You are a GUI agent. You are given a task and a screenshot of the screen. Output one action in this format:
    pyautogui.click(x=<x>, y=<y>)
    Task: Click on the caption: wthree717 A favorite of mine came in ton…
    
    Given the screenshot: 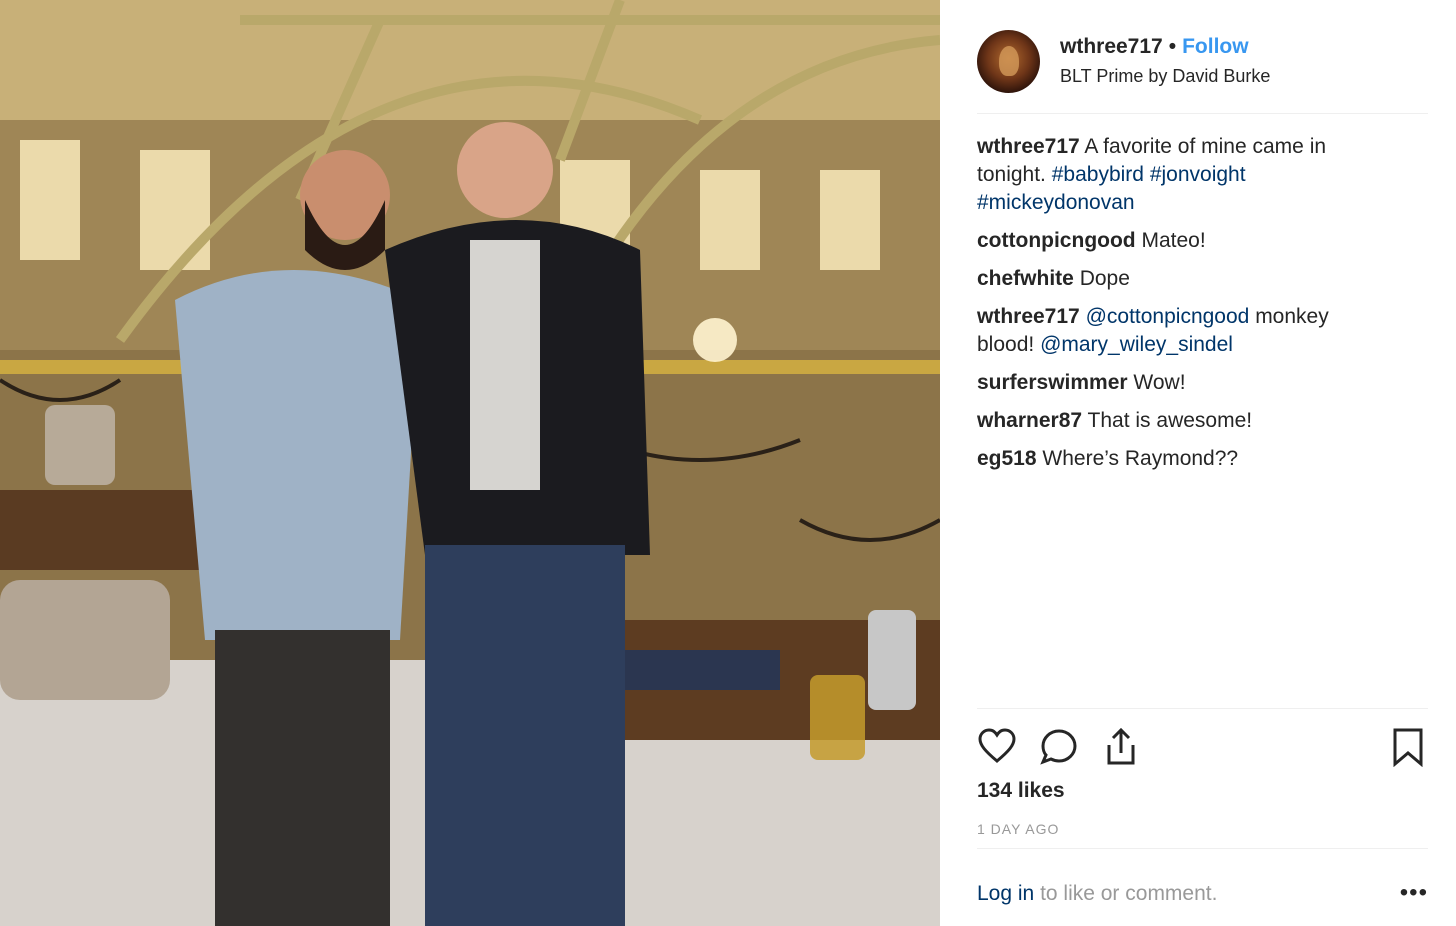 What is the action you would take?
    pyautogui.click(x=1177, y=175)
    